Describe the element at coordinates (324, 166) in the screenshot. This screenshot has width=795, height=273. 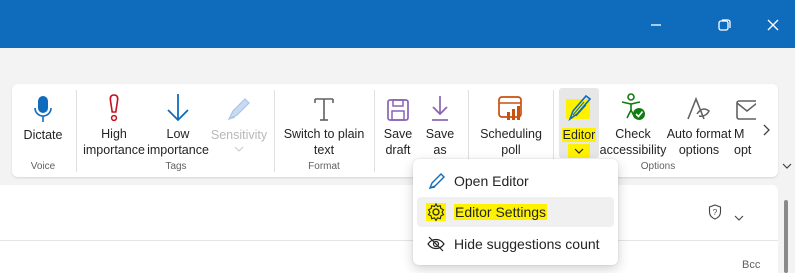
I see `group-label-format: Format` at that location.